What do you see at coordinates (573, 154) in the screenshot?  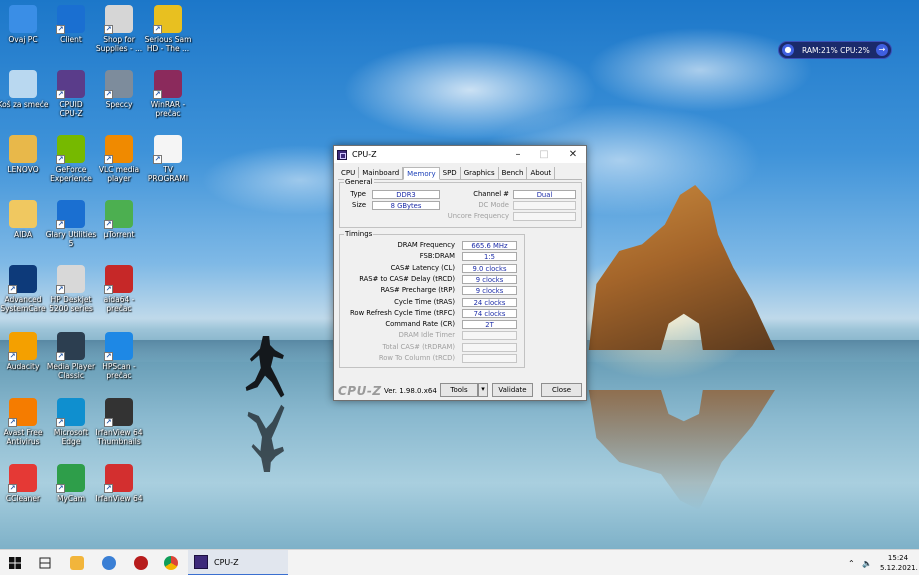 I see `close-window-button: ✕` at bounding box center [573, 154].